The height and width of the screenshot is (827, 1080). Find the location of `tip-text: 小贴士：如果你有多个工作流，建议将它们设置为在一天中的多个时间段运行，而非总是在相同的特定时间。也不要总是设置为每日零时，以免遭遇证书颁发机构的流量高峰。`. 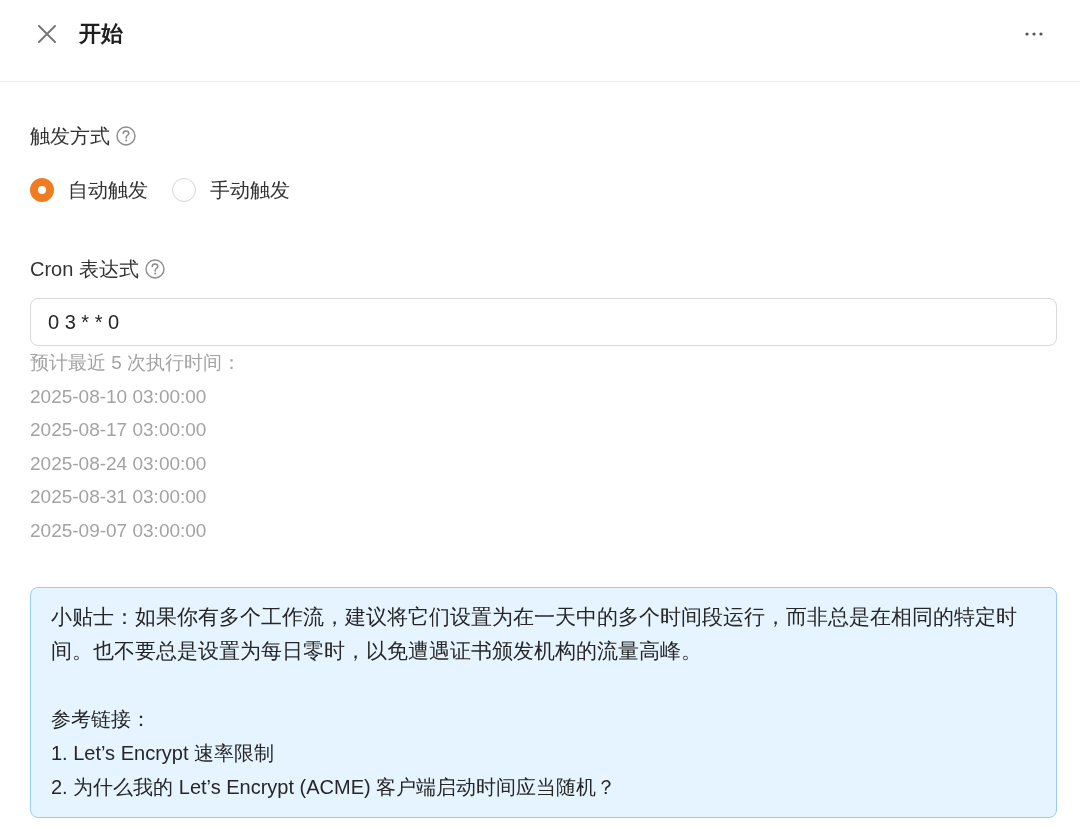

tip-text: 小贴士：如果你有多个工作流，建议将它们设置为在一天中的多个时间段运行，而非总是在相同的特定时间。也不要总是设置为每日零时，以免遭遇证书颁发机构的流量高峰。 is located at coordinates (534, 633).